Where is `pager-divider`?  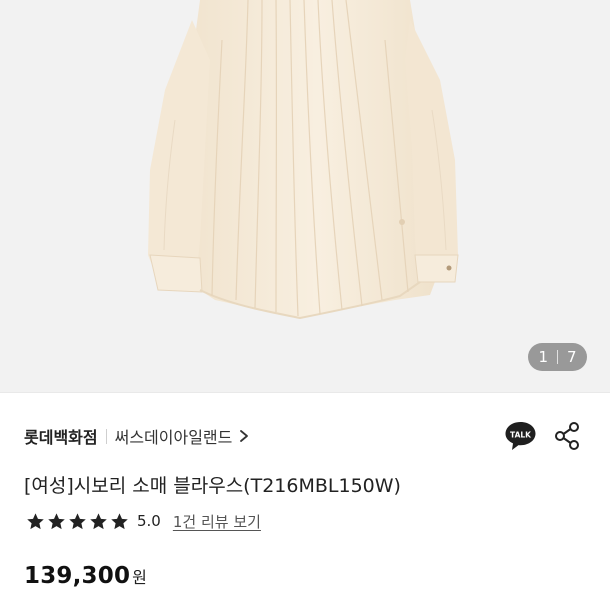 pager-divider is located at coordinates (557, 357).